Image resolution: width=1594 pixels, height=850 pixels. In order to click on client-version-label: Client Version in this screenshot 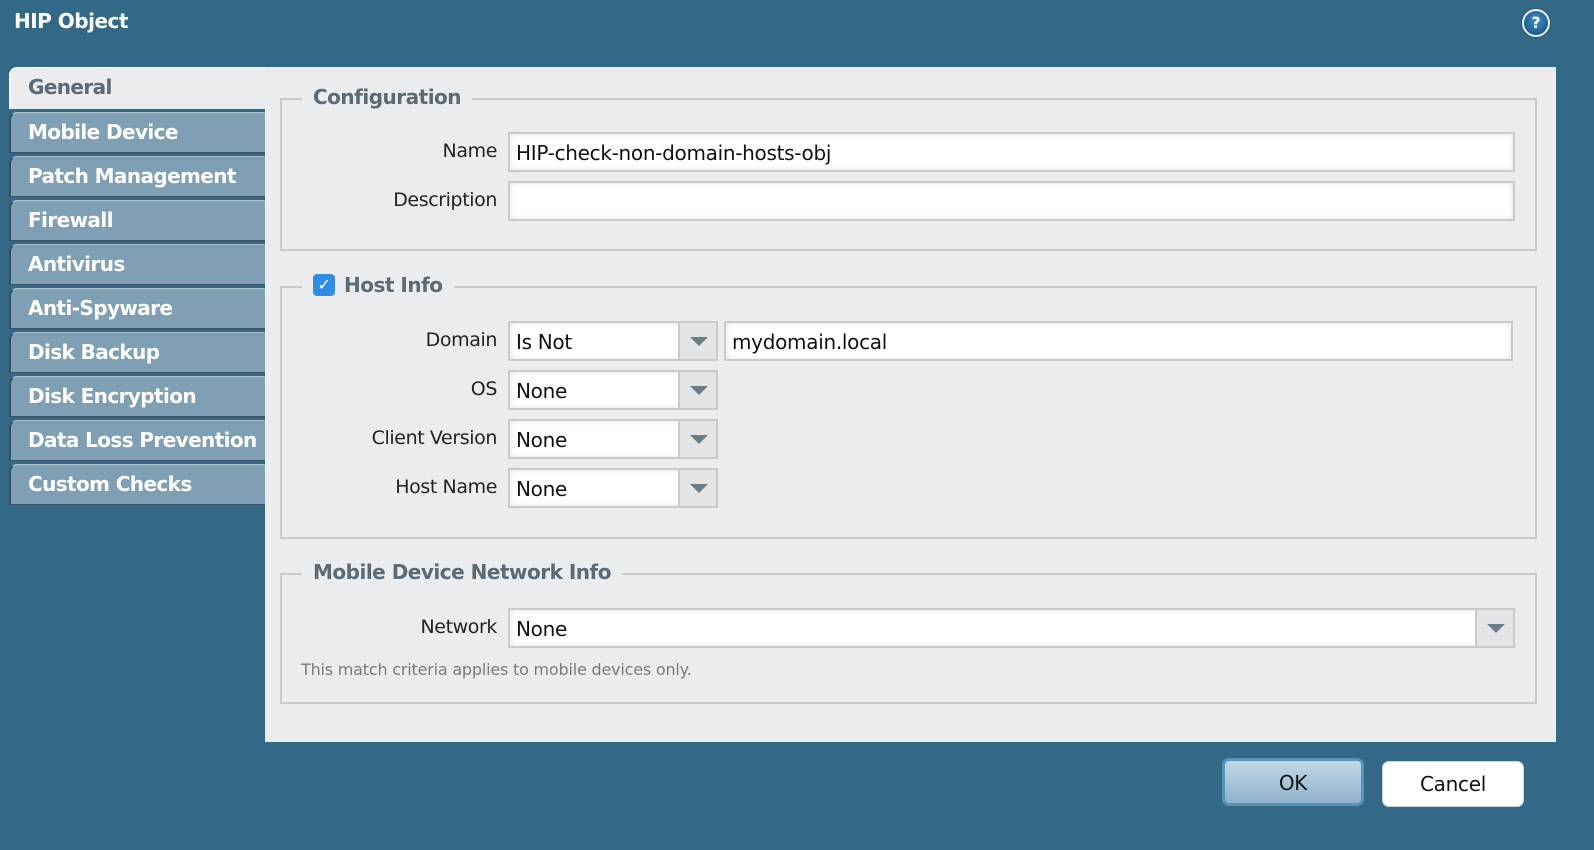, I will do `click(434, 438)`.